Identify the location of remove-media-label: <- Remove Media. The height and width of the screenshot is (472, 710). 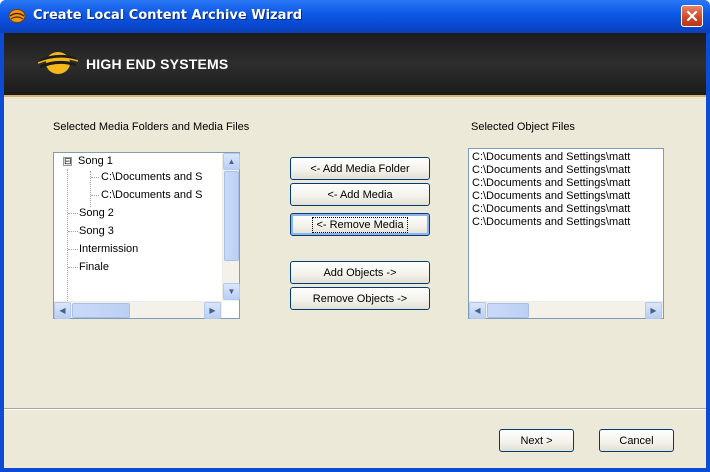
(360, 224).